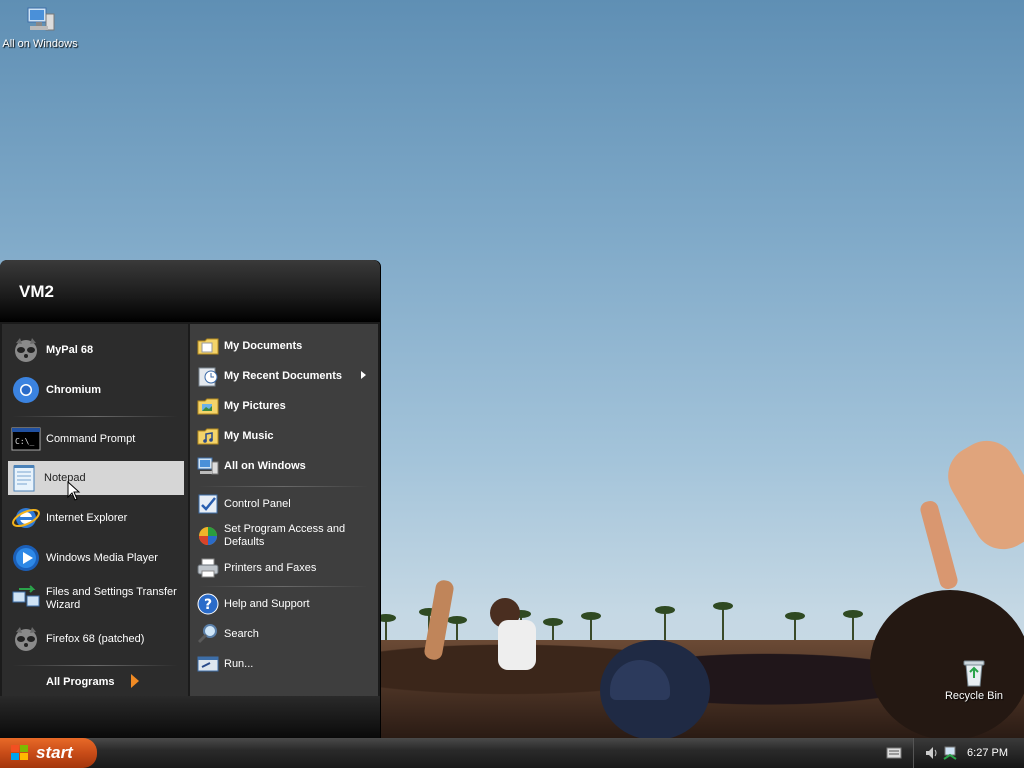 This screenshot has height=768, width=1024. I want to click on printer-icon, so click(208, 568).